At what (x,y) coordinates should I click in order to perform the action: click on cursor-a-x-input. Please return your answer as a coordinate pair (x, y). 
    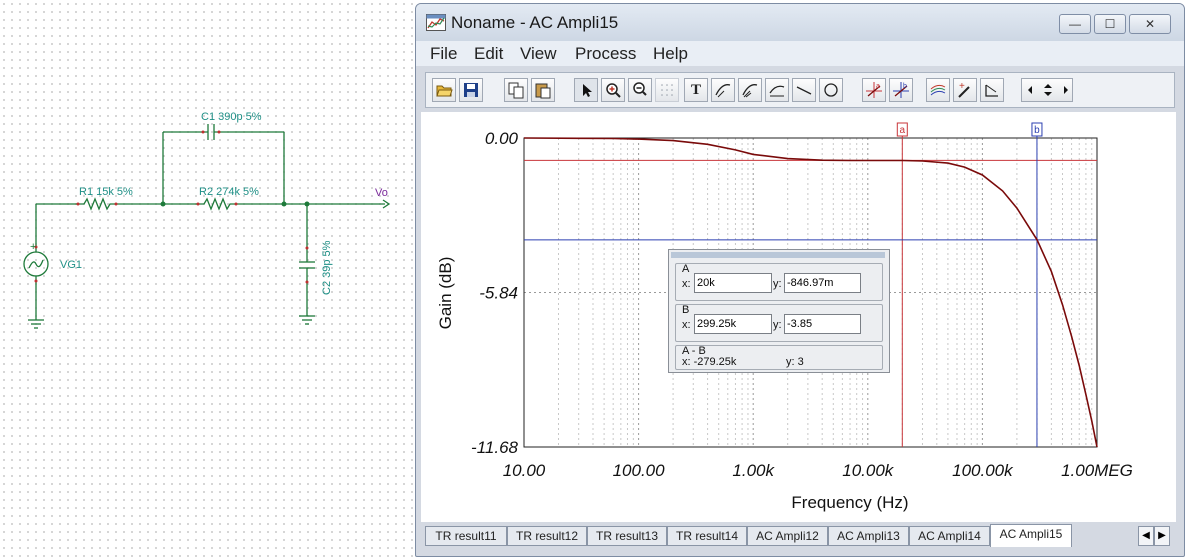
    Looking at the image, I should click on (733, 283).